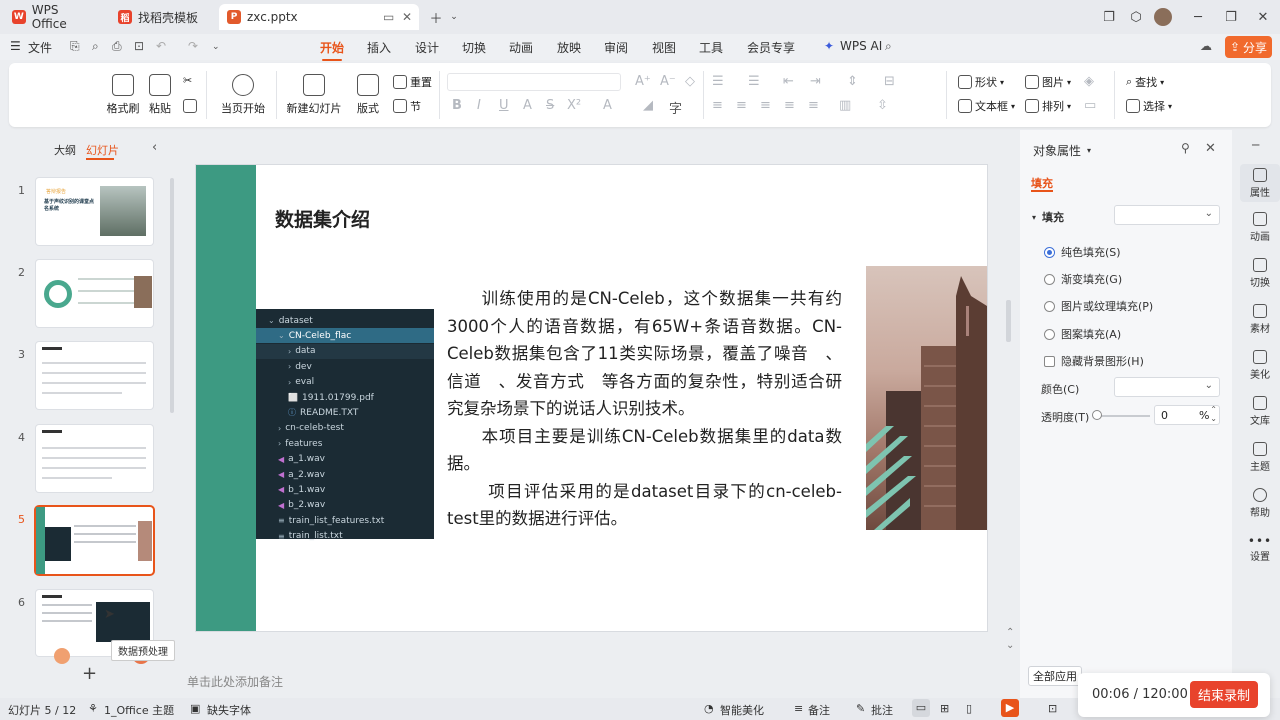 The height and width of the screenshot is (720, 1280). What do you see at coordinates (664, 47) in the screenshot?
I see `menu-view: 视图` at bounding box center [664, 47].